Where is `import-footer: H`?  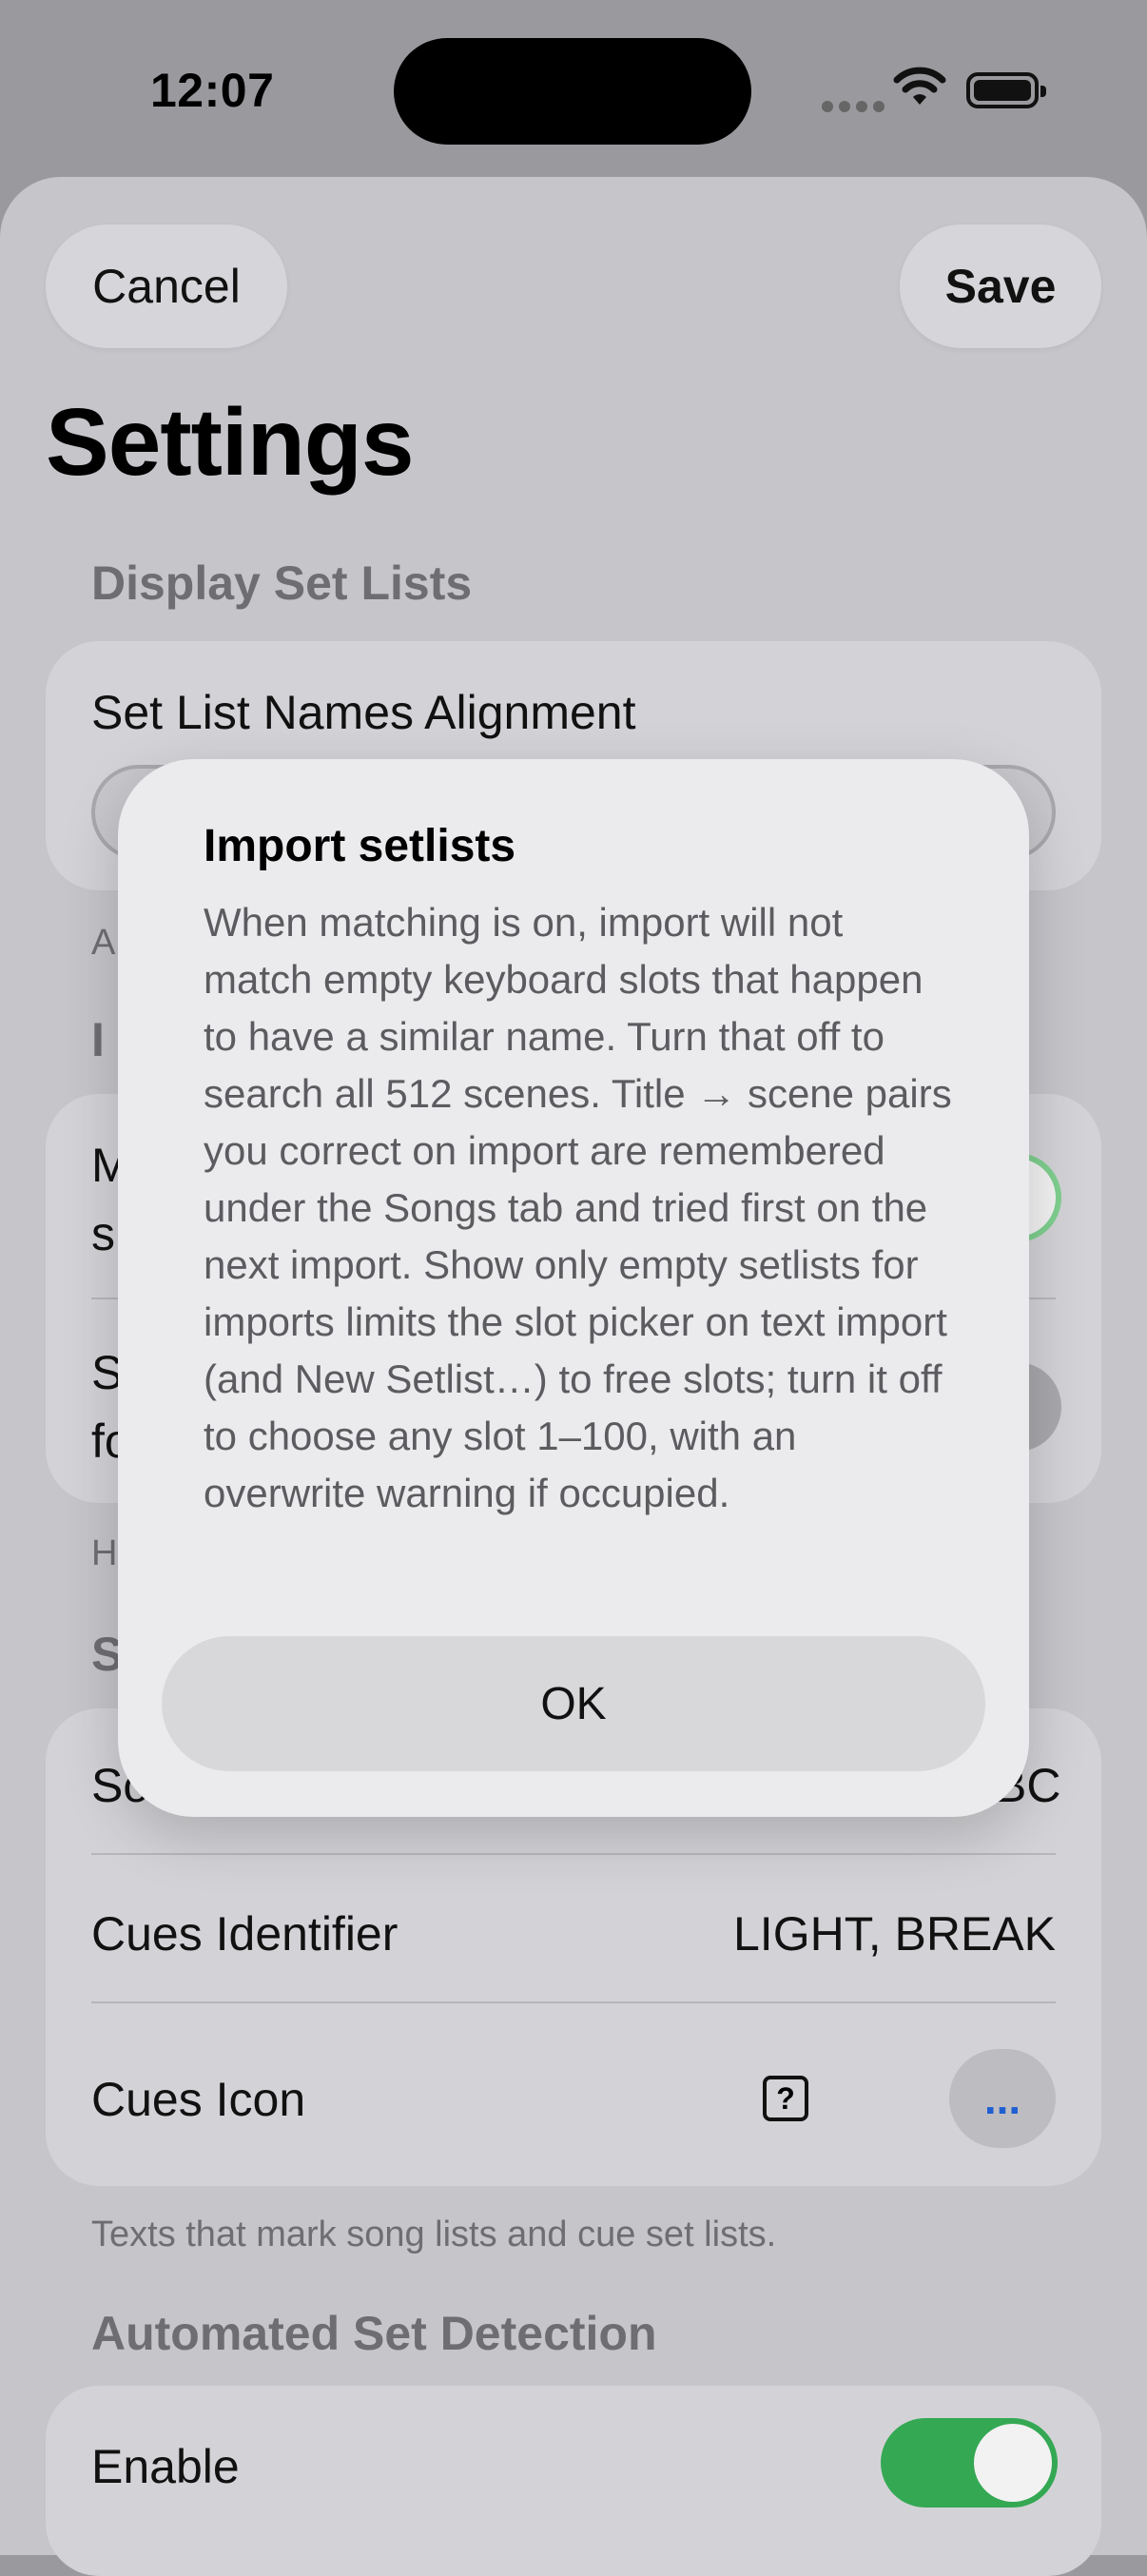 import-footer: H is located at coordinates (104, 1553).